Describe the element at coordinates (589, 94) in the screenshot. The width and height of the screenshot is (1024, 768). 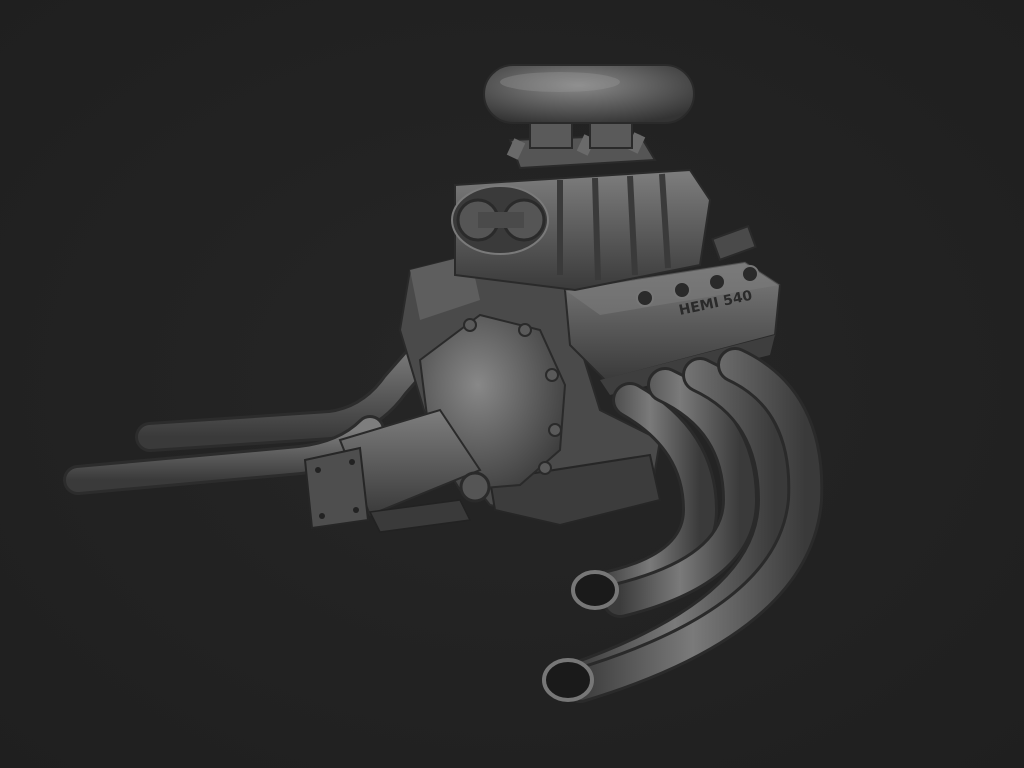
I see `air-scoop` at that location.